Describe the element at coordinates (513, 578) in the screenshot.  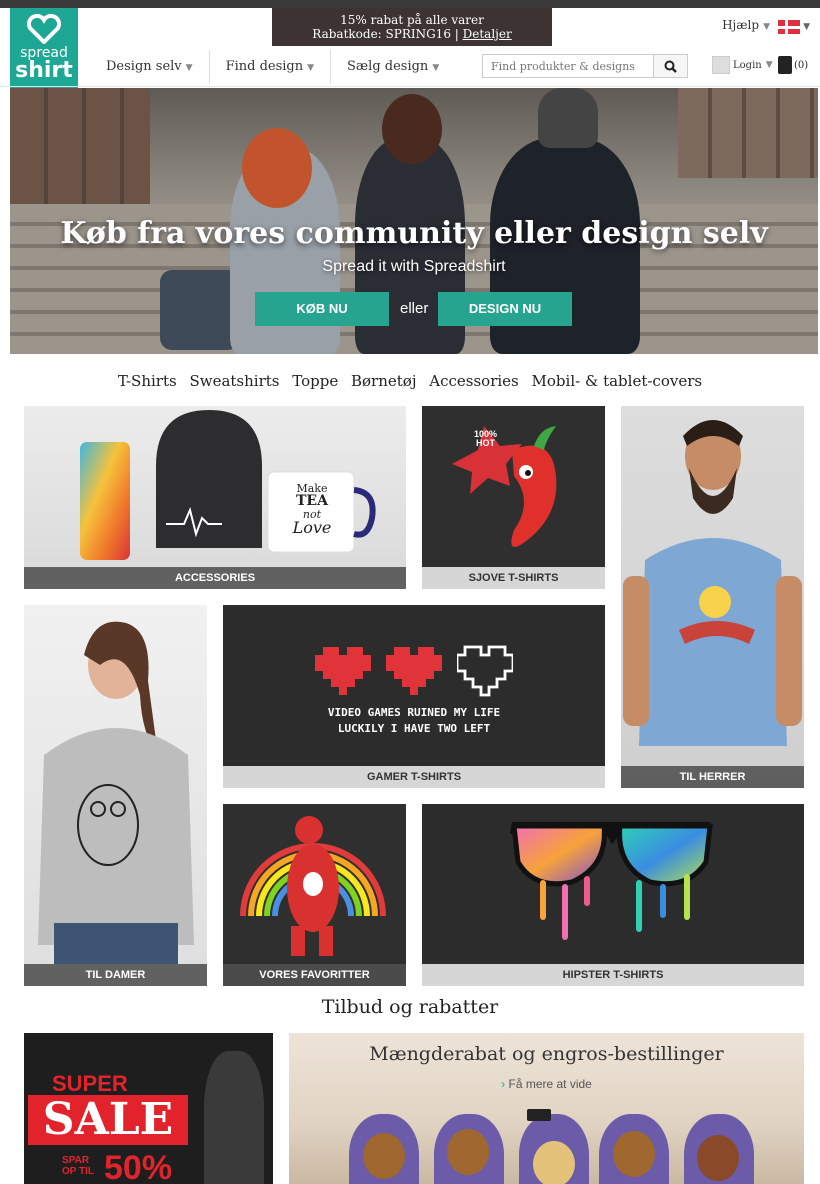
I see `tile-label: SJOVE T-SHIRTS` at that location.